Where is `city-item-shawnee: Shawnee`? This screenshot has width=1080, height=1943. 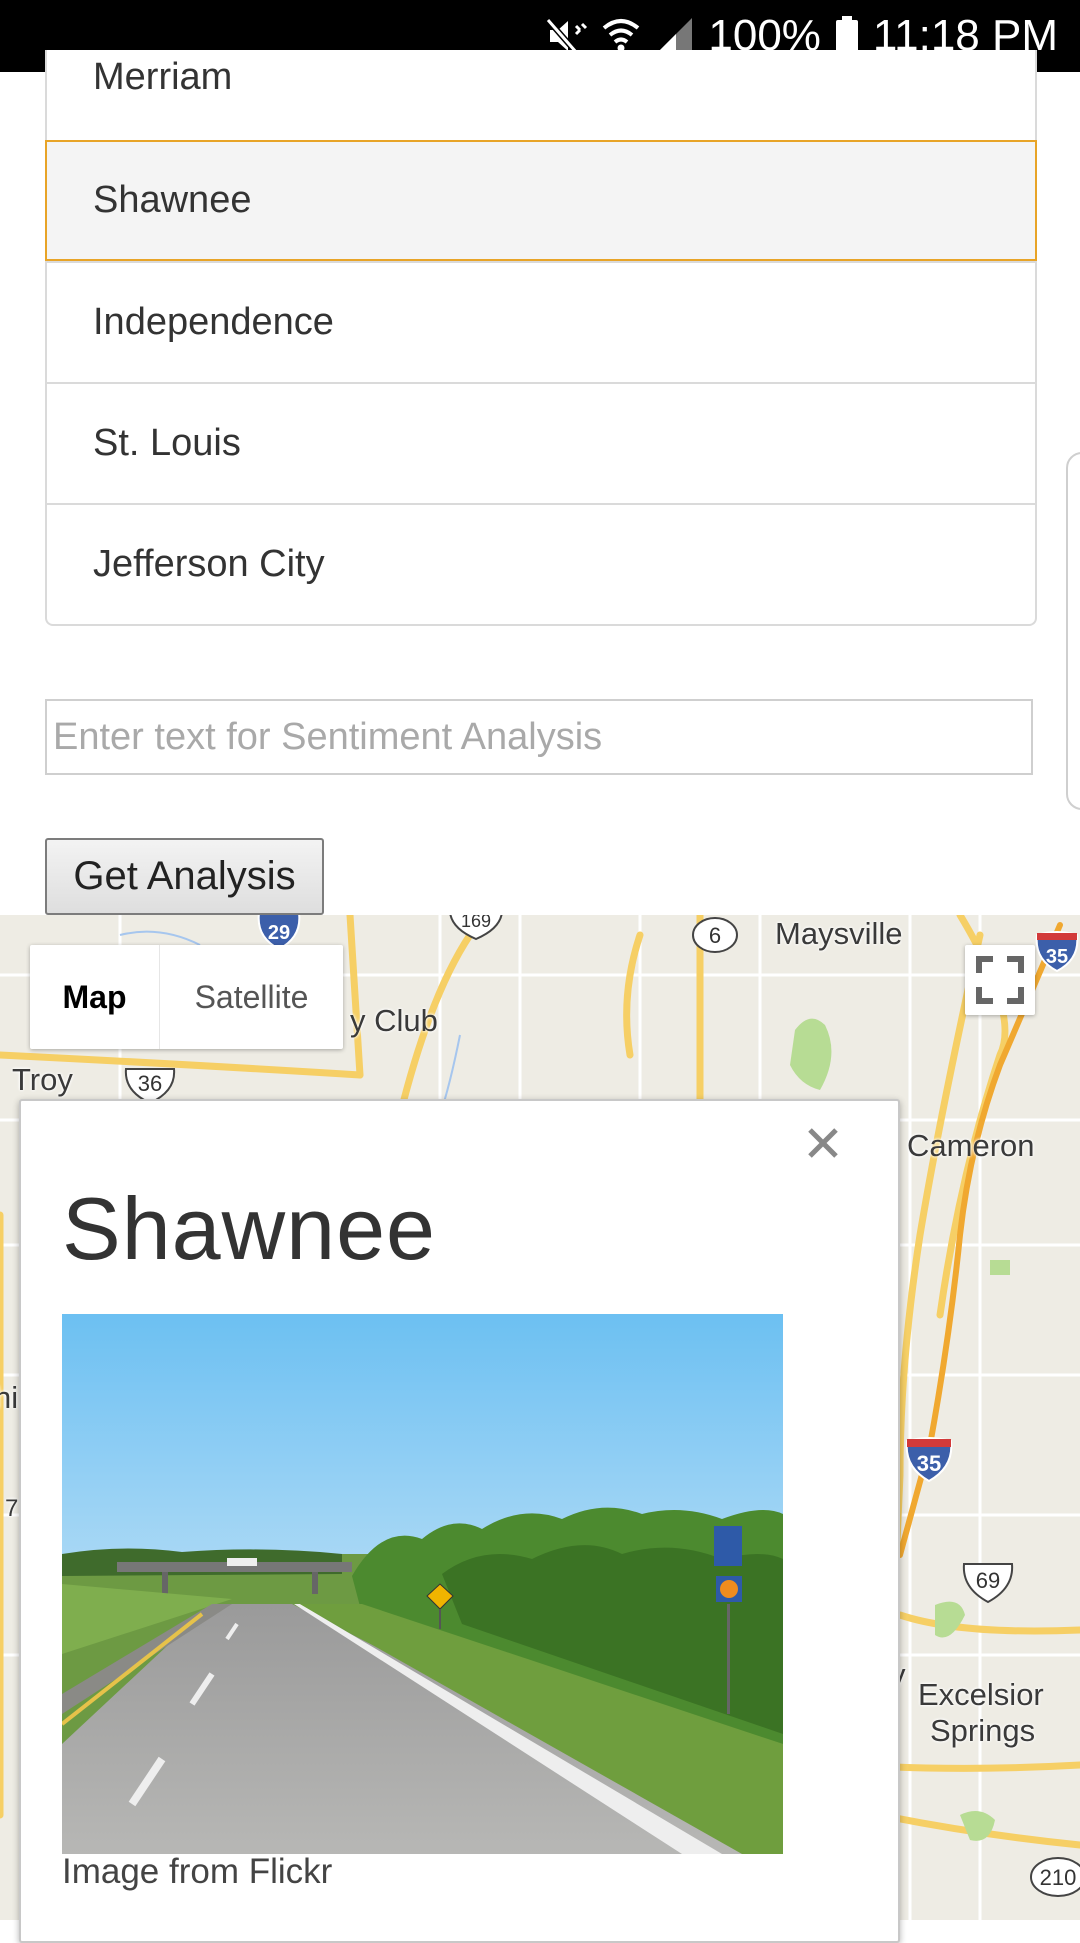 city-item-shawnee: Shawnee is located at coordinates (541, 200).